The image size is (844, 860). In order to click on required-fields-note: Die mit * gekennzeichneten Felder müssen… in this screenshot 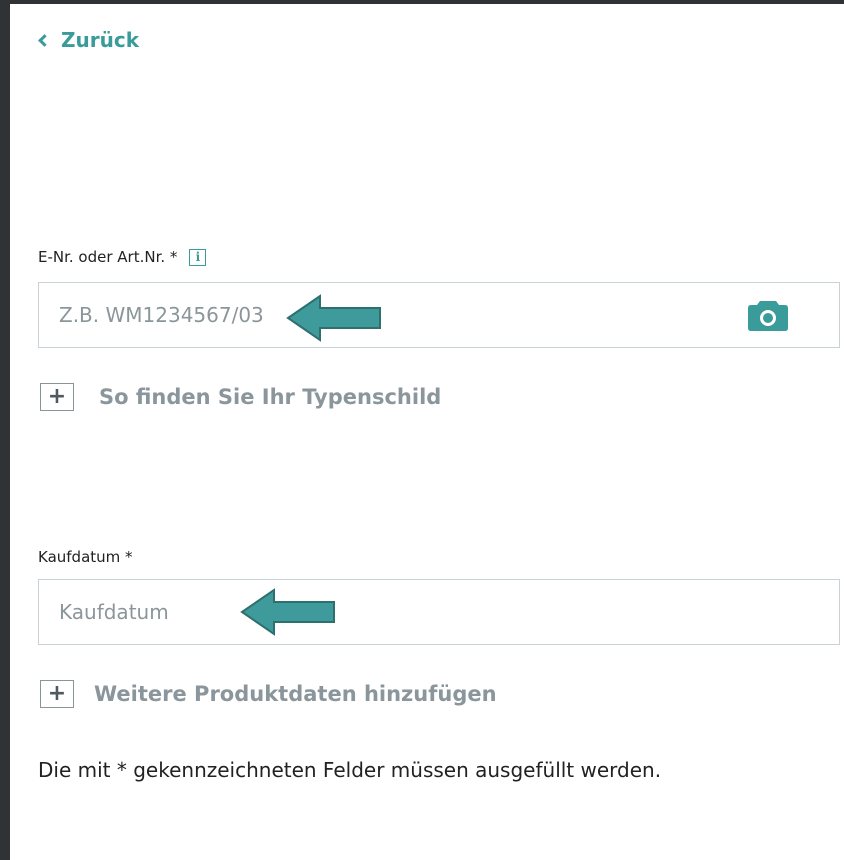, I will do `click(350, 770)`.